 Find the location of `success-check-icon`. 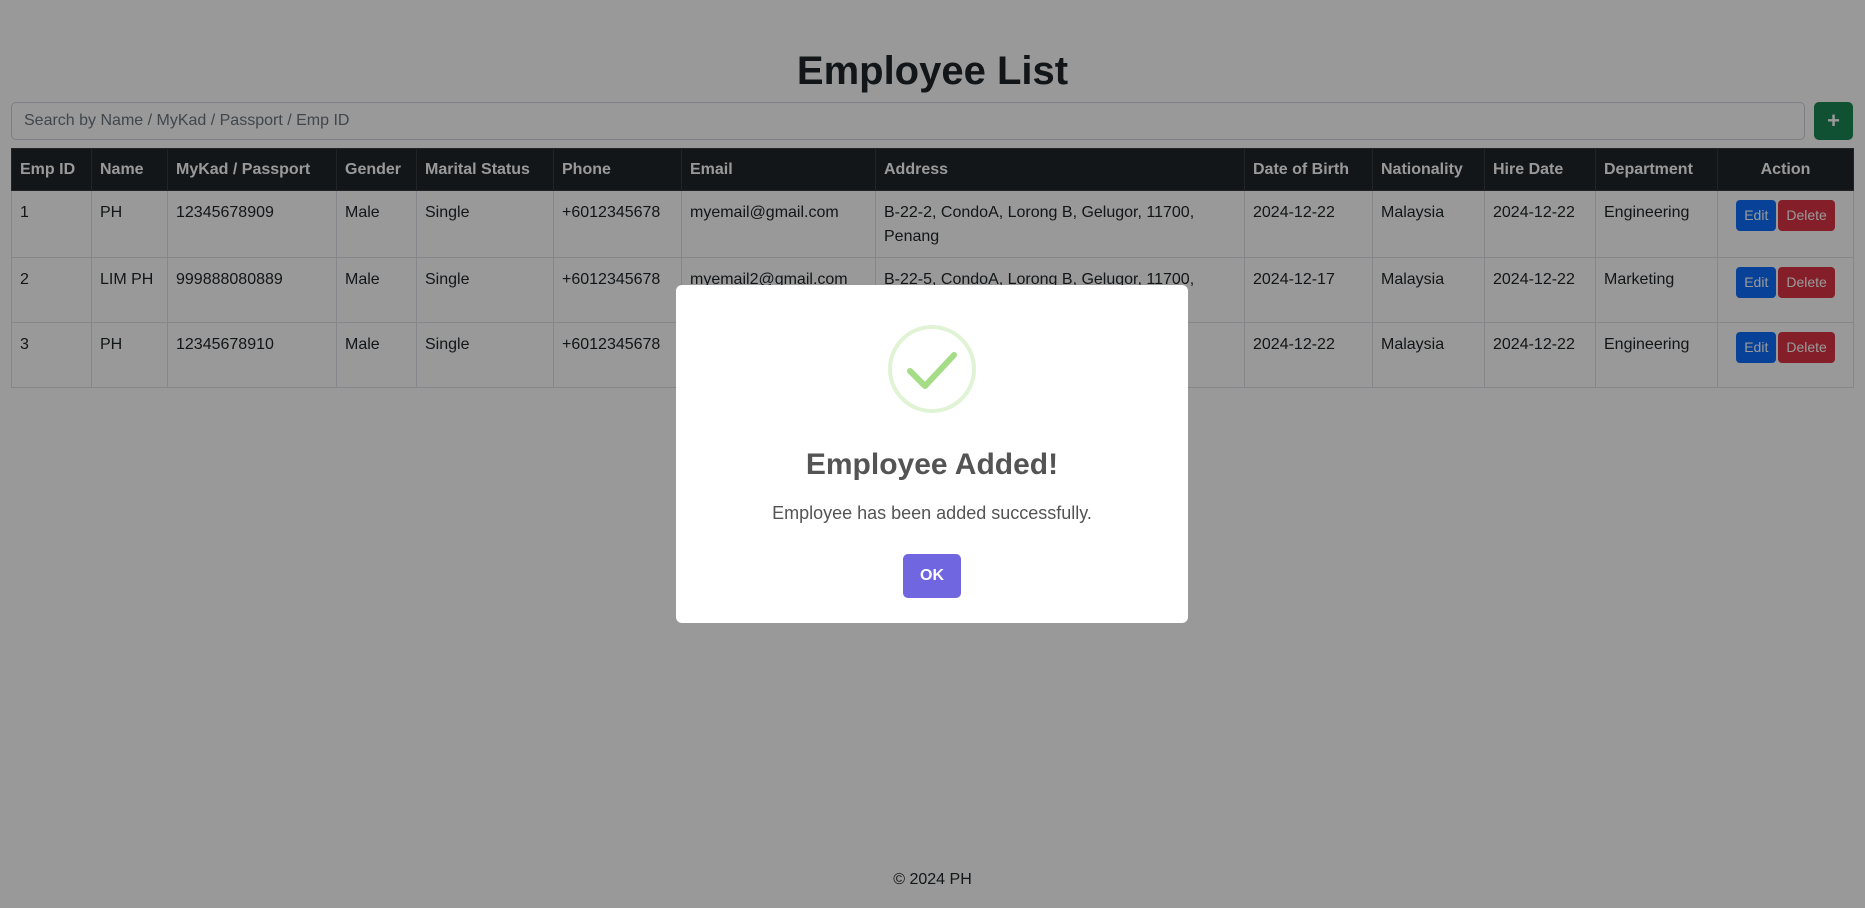

success-check-icon is located at coordinates (932, 369).